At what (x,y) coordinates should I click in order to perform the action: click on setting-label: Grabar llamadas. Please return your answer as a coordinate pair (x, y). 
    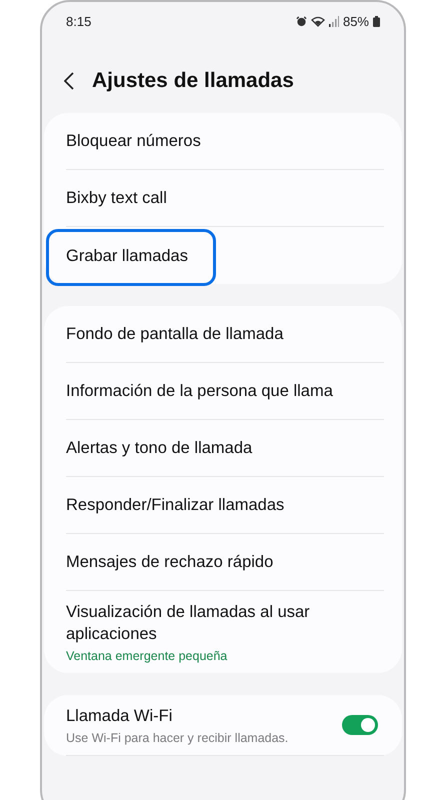
    Looking at the image, I should click on (225, 255).